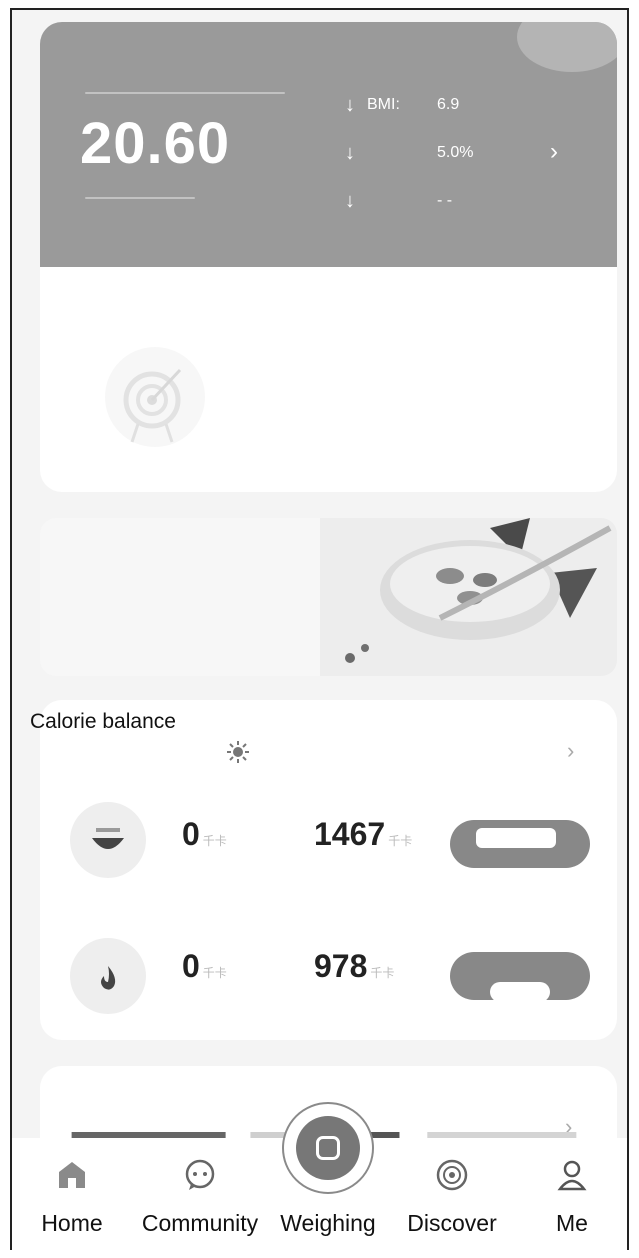 The image size is (639, 1258). I want to click on nav-me: Me, so click(572, 1194).